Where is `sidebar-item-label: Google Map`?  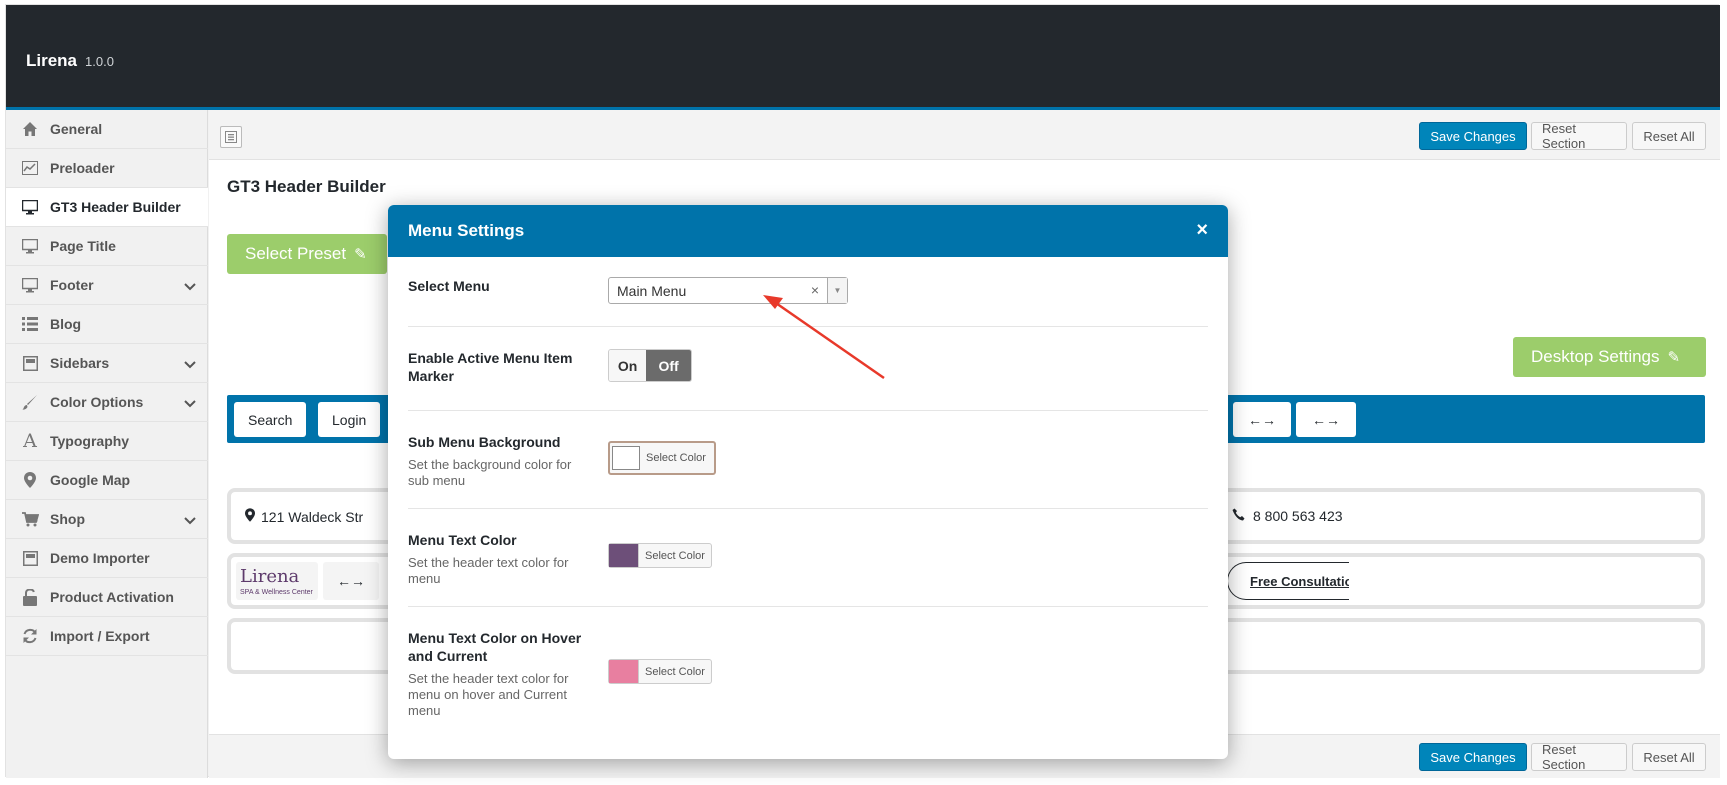
sidebar-item-label: Google Map is located at coordinates (90, 480).